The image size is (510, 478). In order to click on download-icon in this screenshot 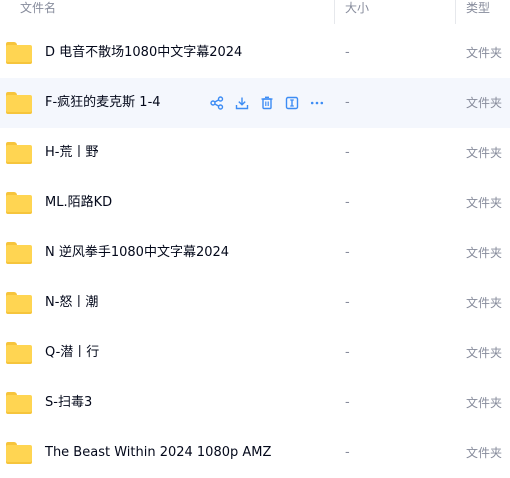, I will do `click(242, 103)`.